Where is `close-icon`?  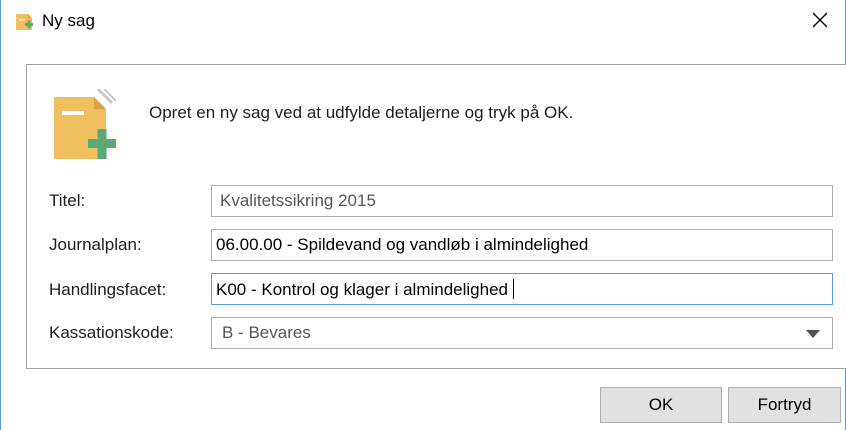
close-icon is located at coordinates (820, 20).